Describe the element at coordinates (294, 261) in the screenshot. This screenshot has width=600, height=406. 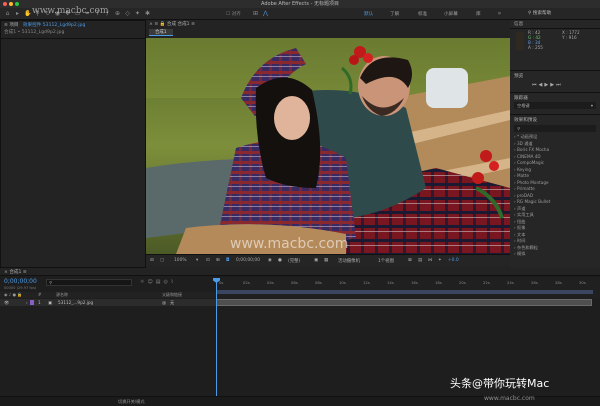
I see `resolution-dropdown: (完整)` at that location.